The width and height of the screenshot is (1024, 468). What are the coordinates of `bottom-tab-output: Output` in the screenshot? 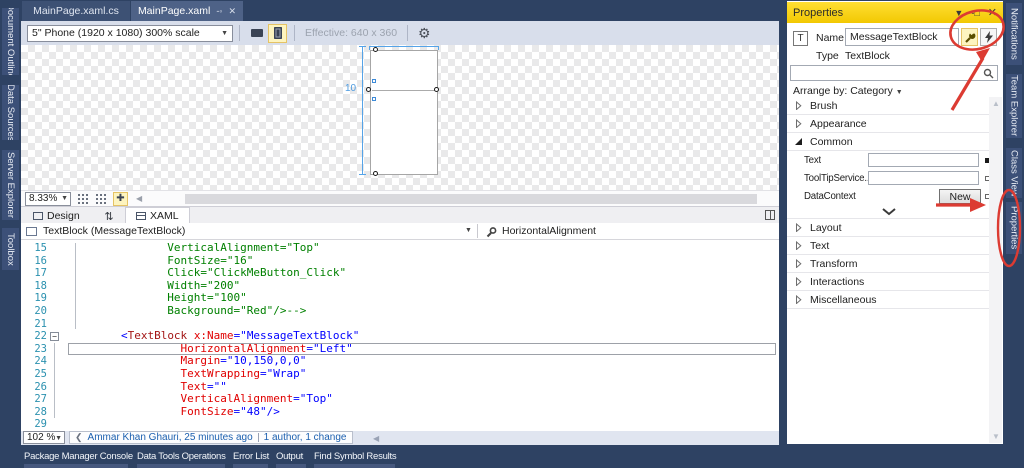 It's located at (289, 456).